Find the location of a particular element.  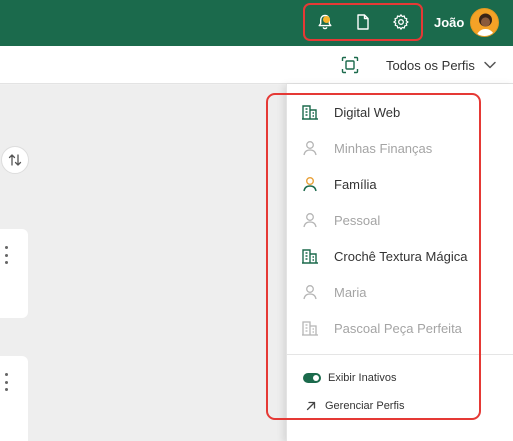

sub-bar: Todos os Perfis is located at coordinates (256, 65).